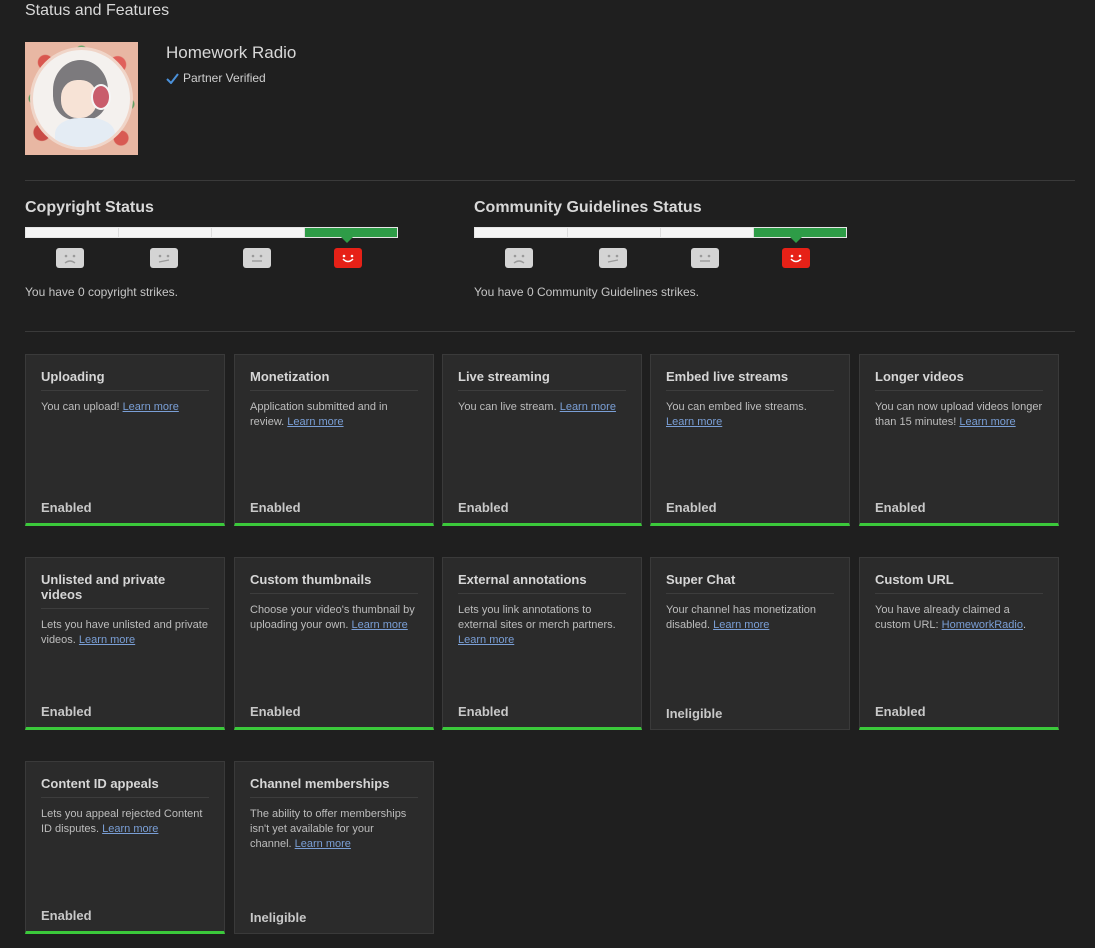  Describe the element at coordinates (542, 583) in the screenshot. I see `feature-card-title: External annotations` at that location.